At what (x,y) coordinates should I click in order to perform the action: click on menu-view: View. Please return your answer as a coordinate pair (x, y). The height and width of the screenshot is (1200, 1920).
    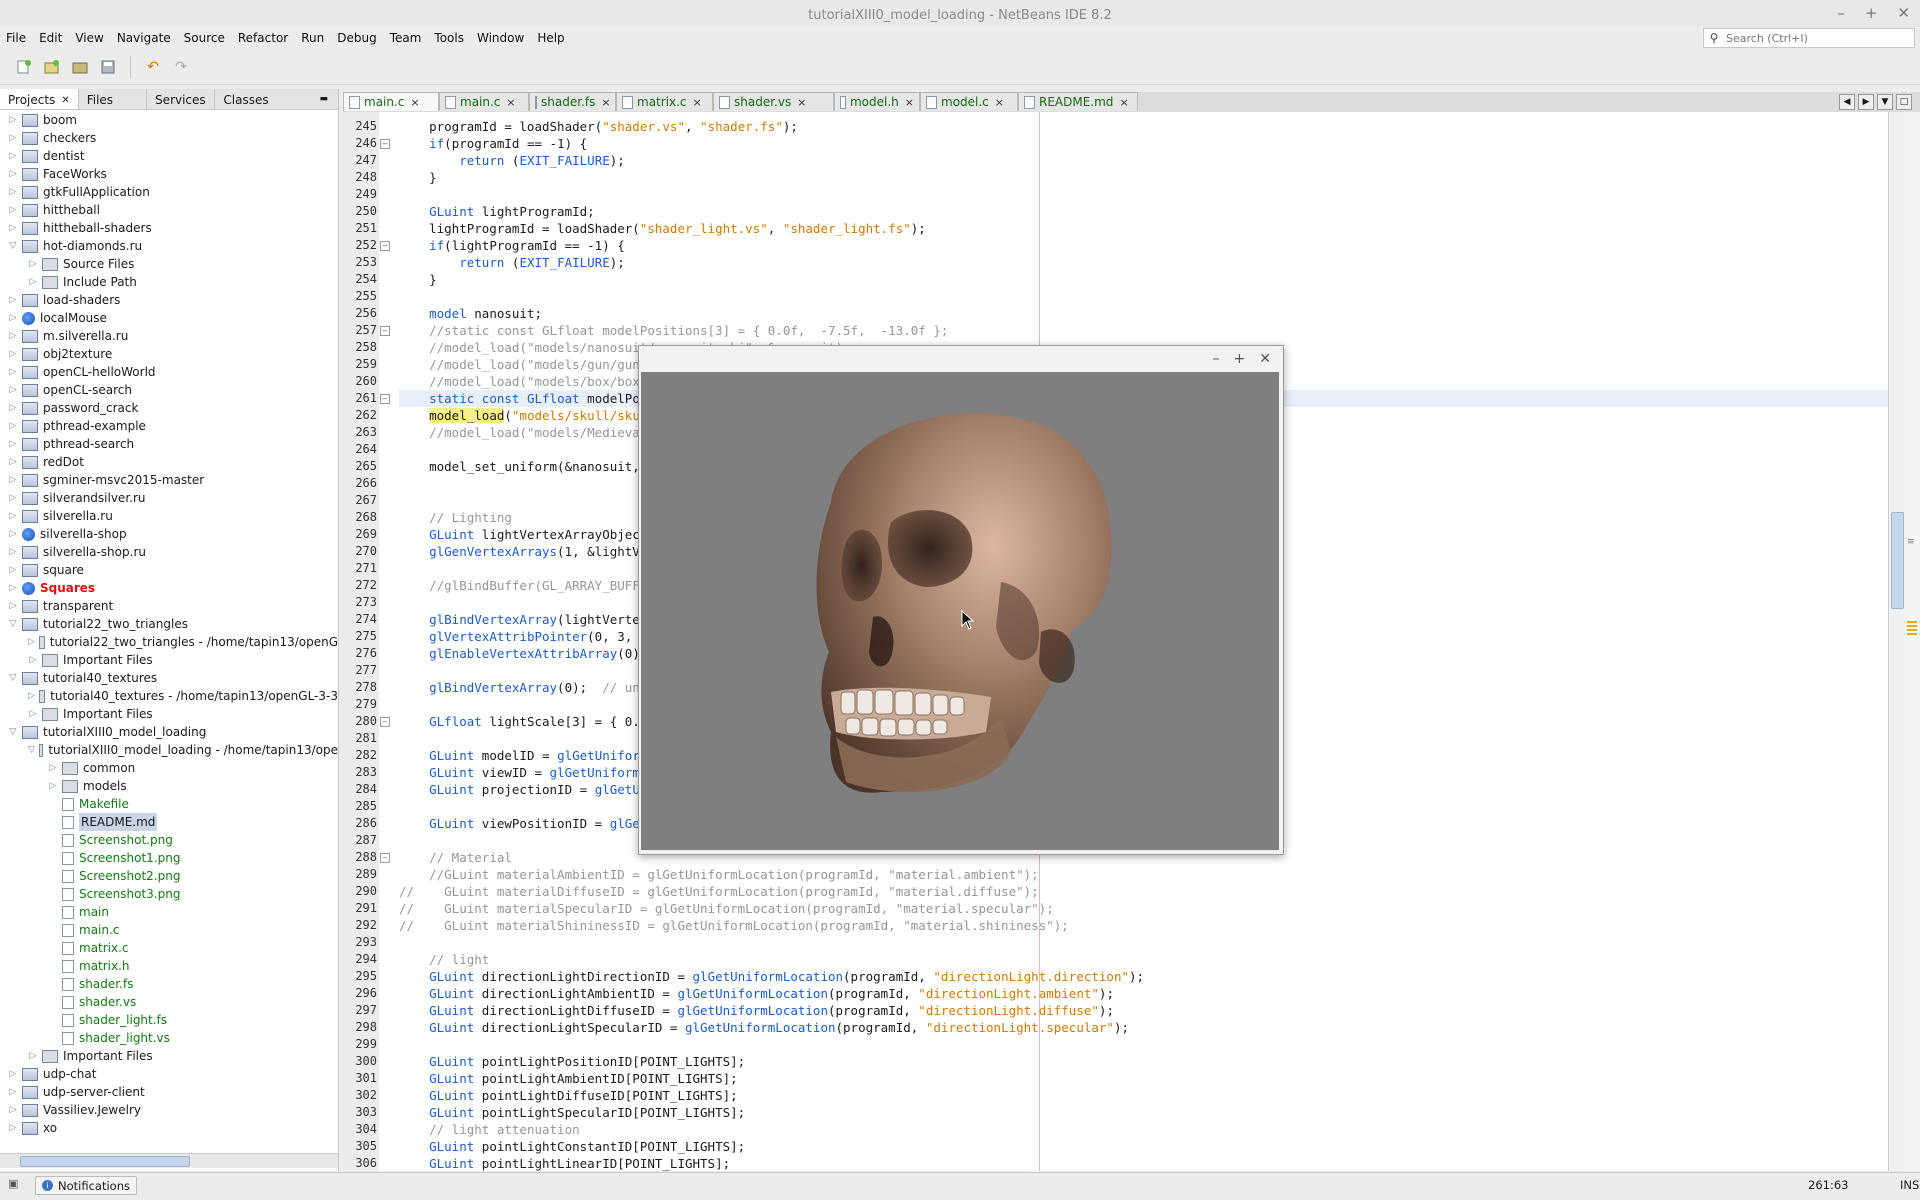
    Looking at the image, I should click on (89, 38).